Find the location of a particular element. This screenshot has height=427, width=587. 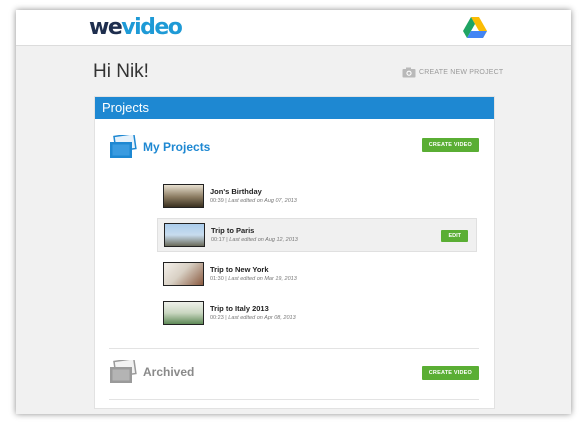

project-last-edited: Last edited on Apr 08, 2013 is located at coordinates (262, 317).